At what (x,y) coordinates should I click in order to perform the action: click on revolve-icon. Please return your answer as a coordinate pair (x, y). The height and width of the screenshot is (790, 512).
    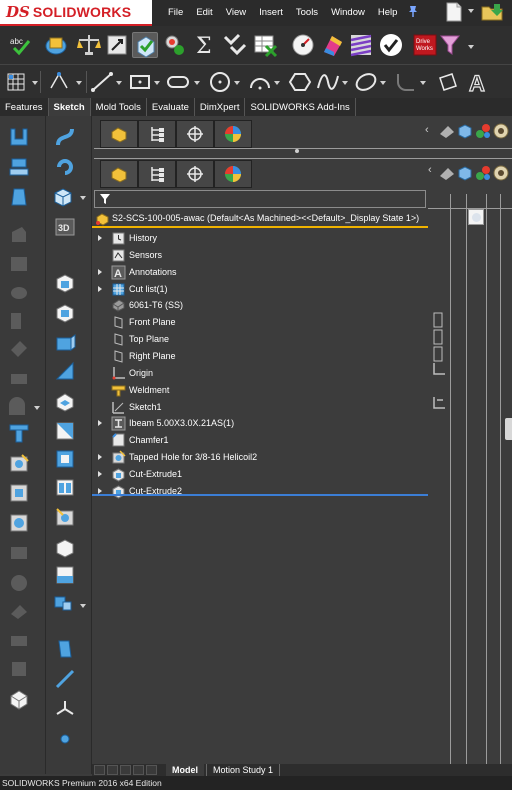
    Looking at the image, I should click on (65, 167).